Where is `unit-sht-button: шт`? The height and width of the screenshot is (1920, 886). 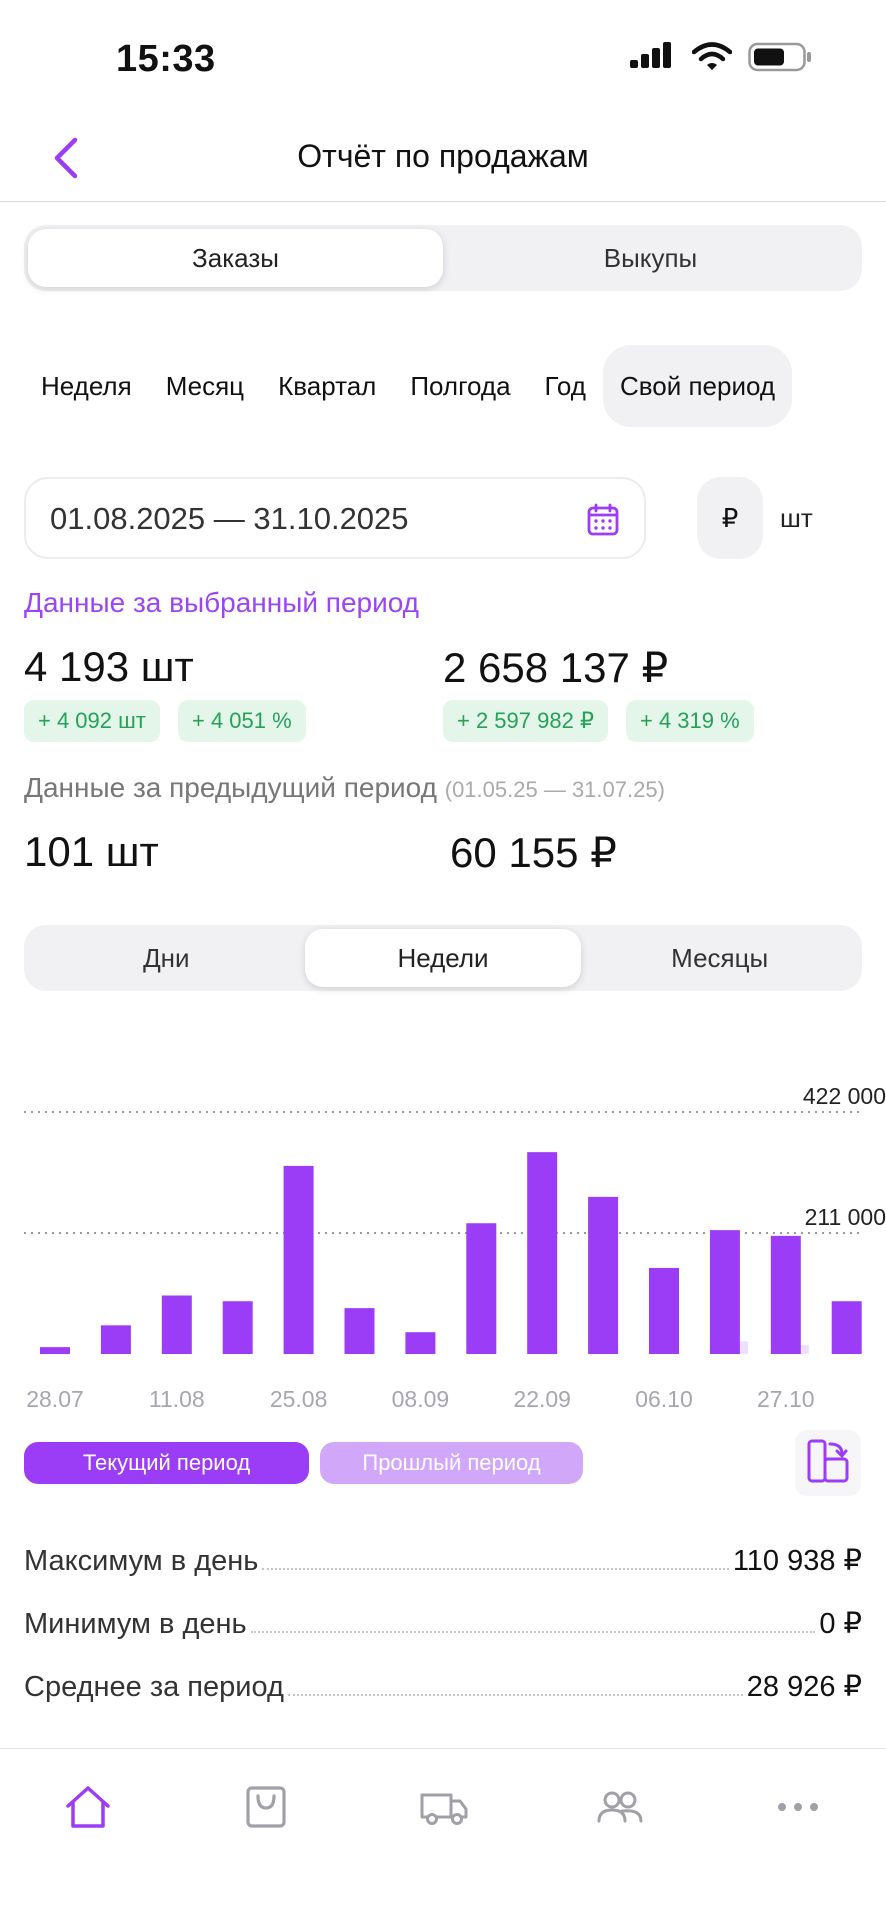 unit-sht-button: шт is located at coordinates (796, 518).